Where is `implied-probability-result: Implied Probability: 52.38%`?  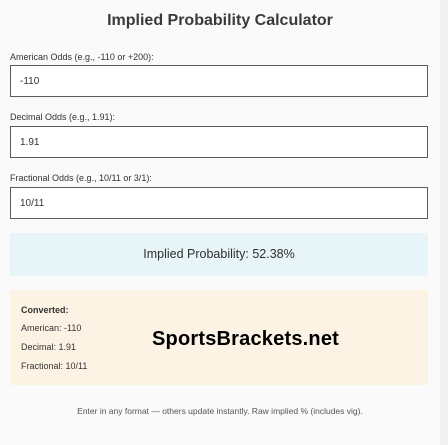
implied-probability-result: Implied Probability: 52.38% is located at coordinates (219, 254).